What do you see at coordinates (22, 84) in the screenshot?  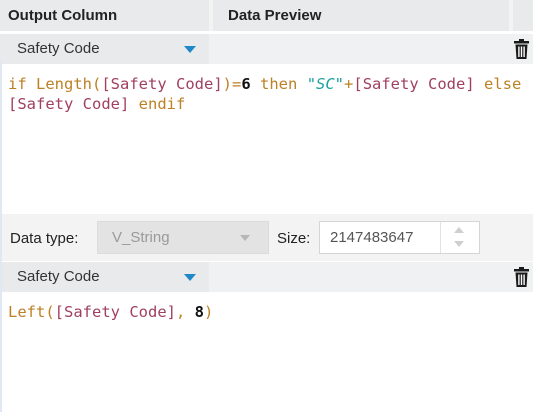 I see `expr-token: if` at bounding box center [22, 84].